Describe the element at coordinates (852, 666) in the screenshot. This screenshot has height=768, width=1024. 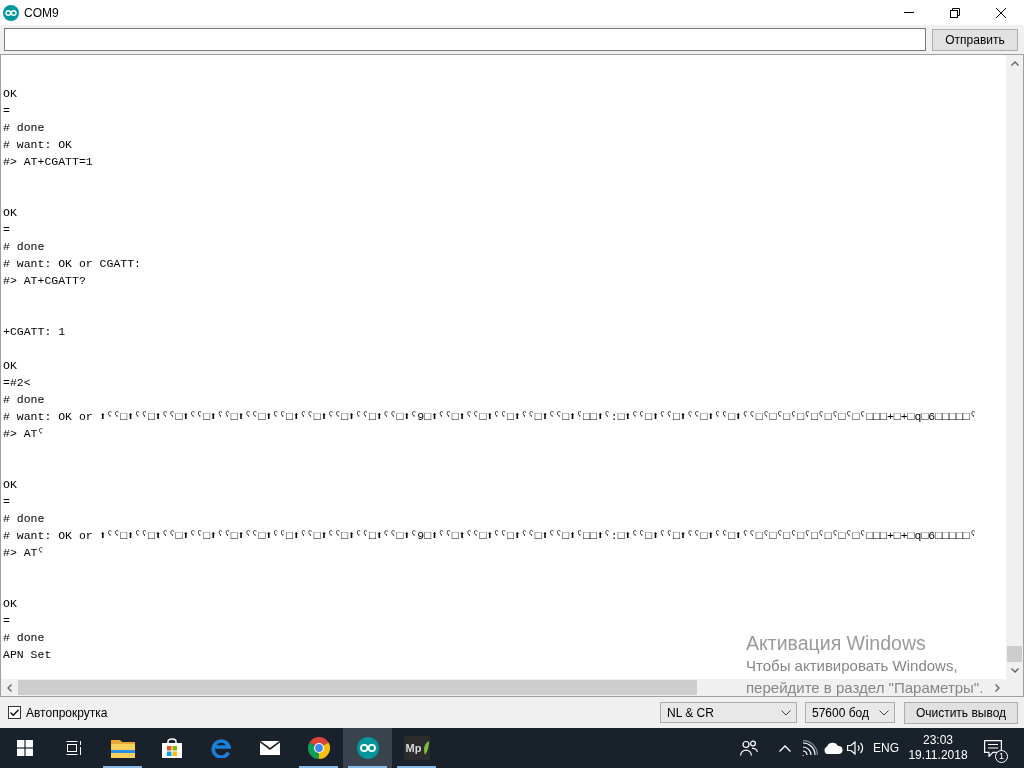
I see `activation-text: Чтобы активировать Windows,` at that location.